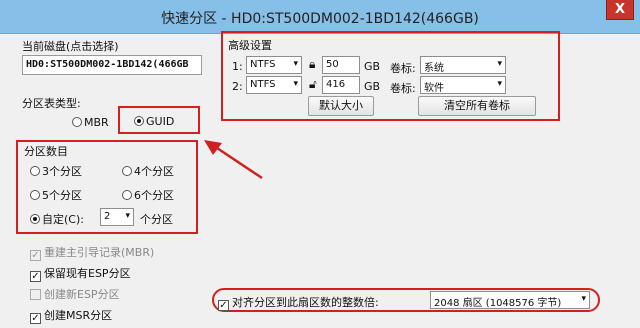 This screenshot has height=328, width=640. I want to click on row1-volume-select: 系统 ▾, so click(463, 65).